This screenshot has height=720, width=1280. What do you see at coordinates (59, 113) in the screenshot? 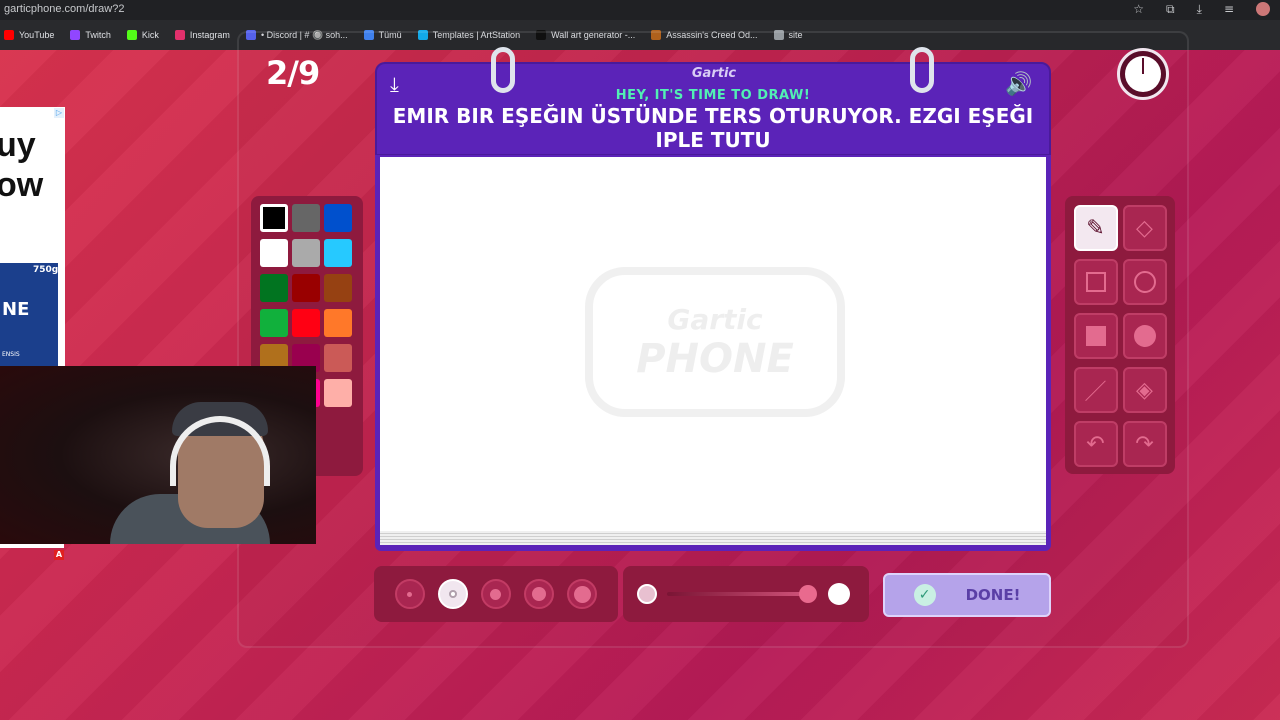
I see `ad-choices-icon: ▷` at bounding box center [59, 113].